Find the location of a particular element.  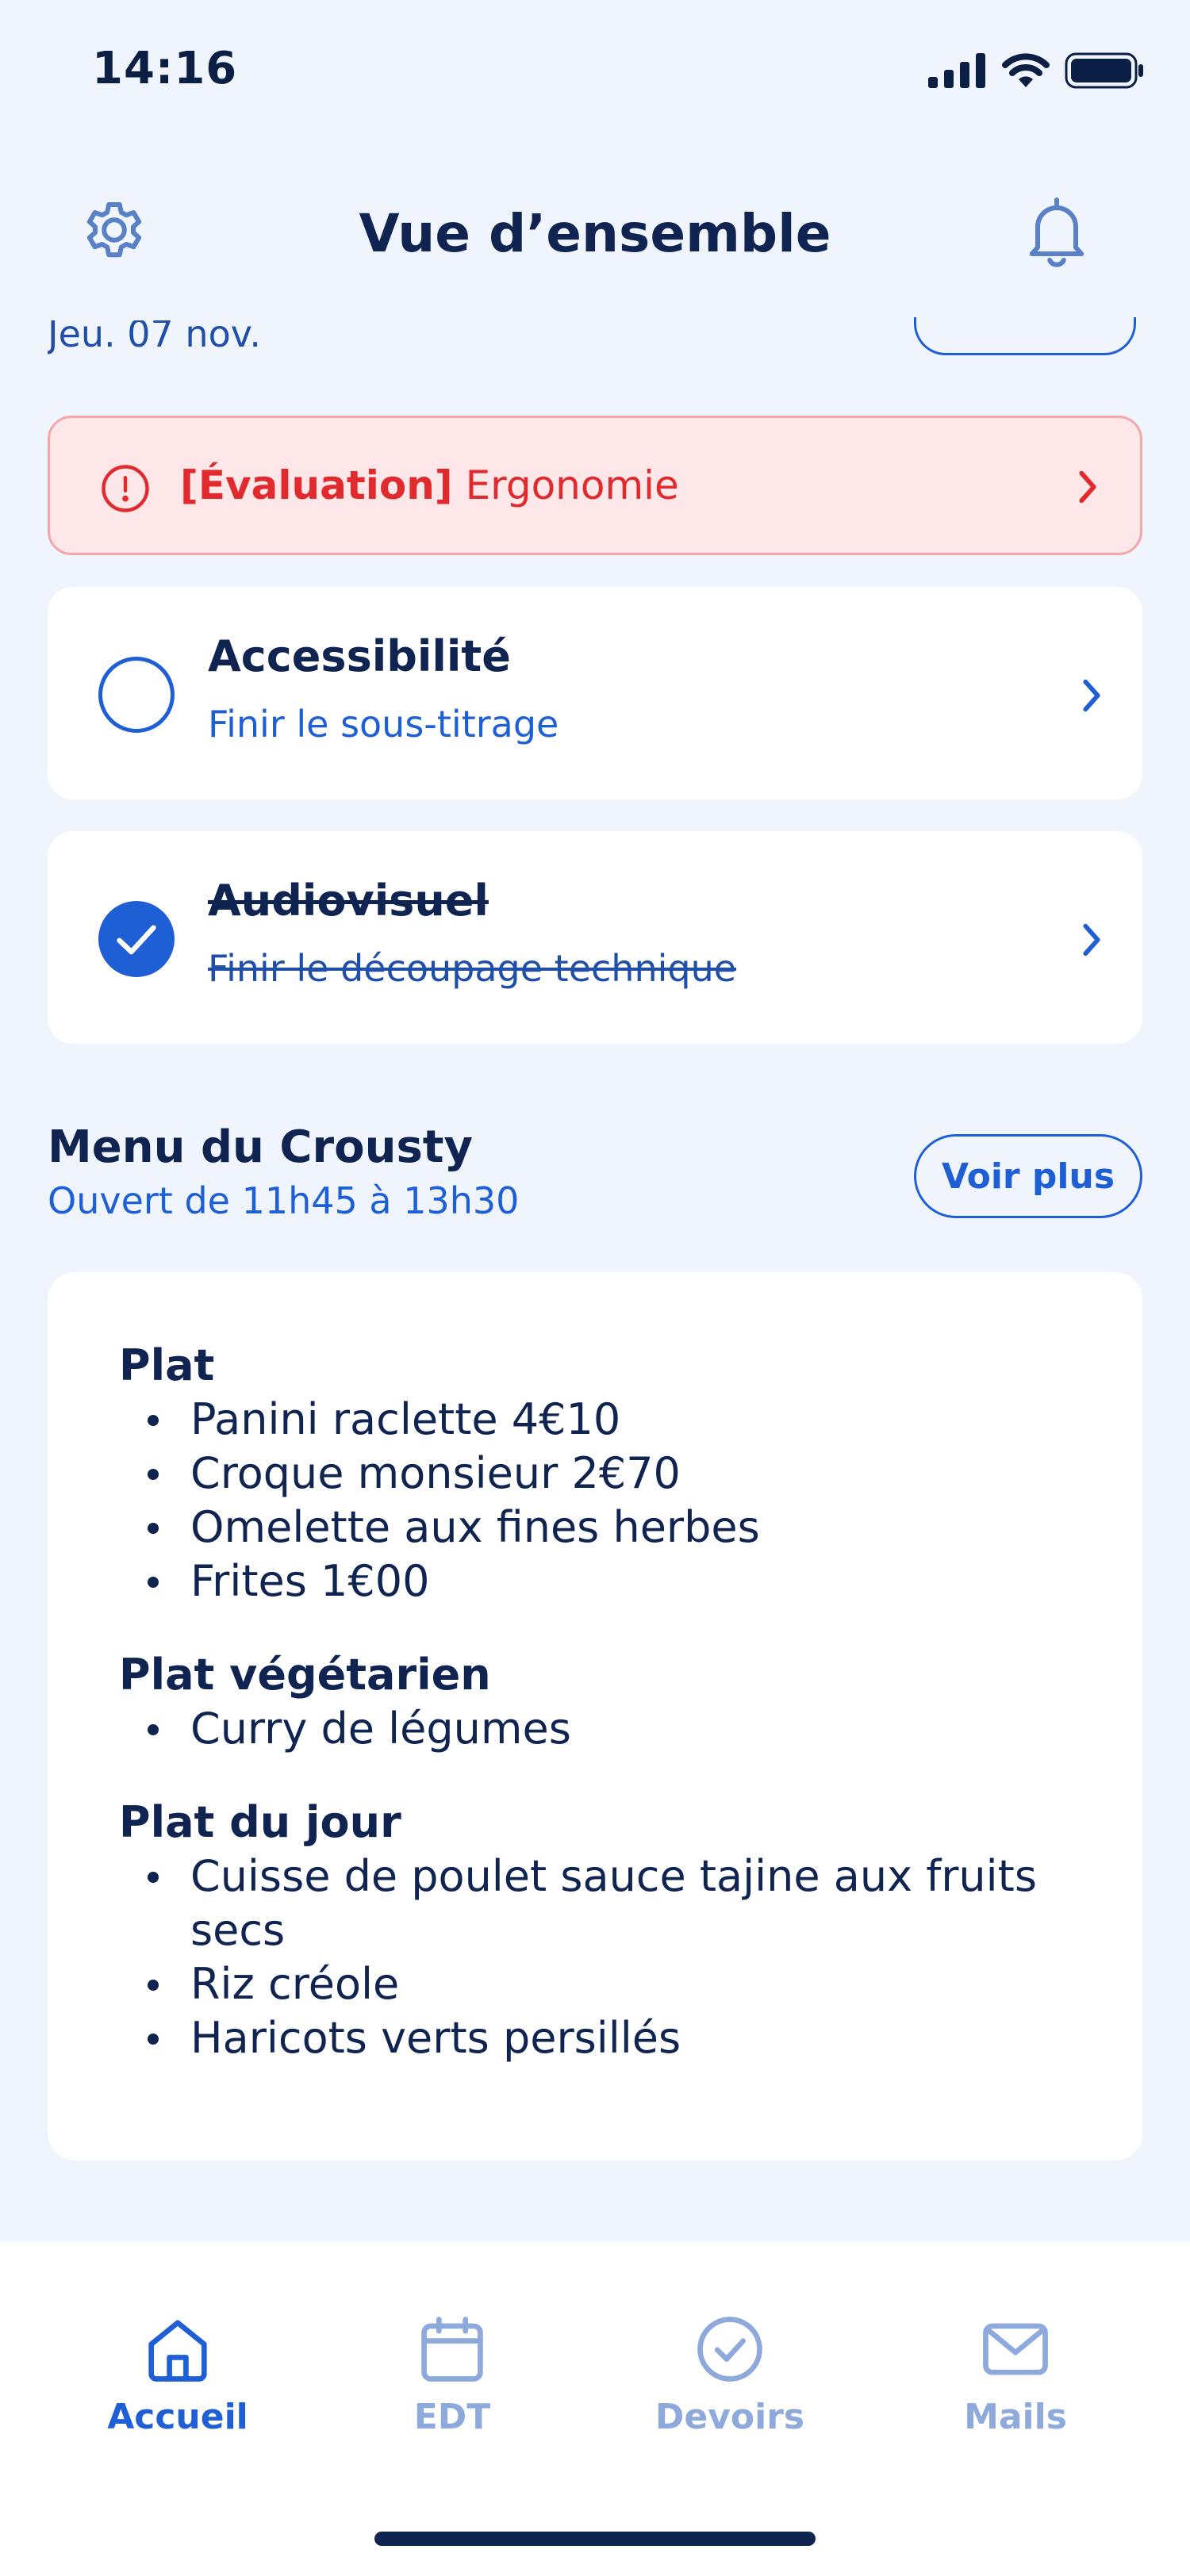

home-icon is located at coordinates (177, 2351).